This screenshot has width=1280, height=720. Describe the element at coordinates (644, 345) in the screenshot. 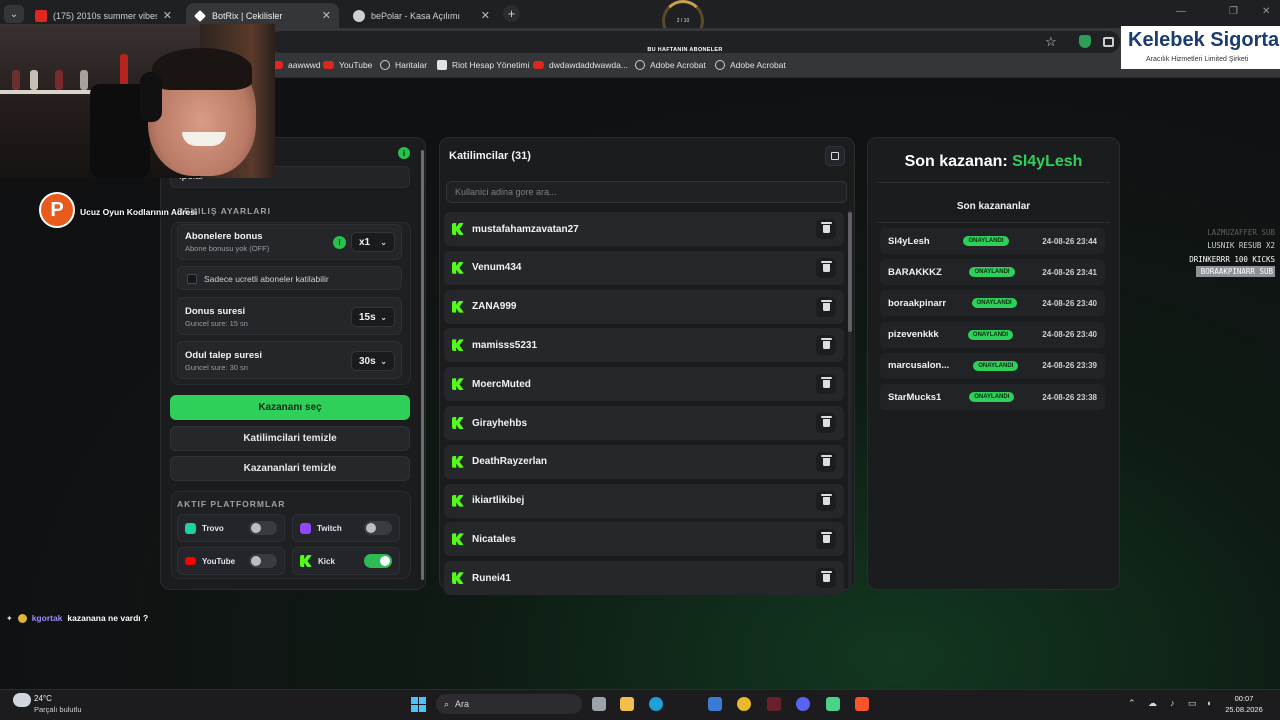

I see `participant-row: mamisss5231` at that location.